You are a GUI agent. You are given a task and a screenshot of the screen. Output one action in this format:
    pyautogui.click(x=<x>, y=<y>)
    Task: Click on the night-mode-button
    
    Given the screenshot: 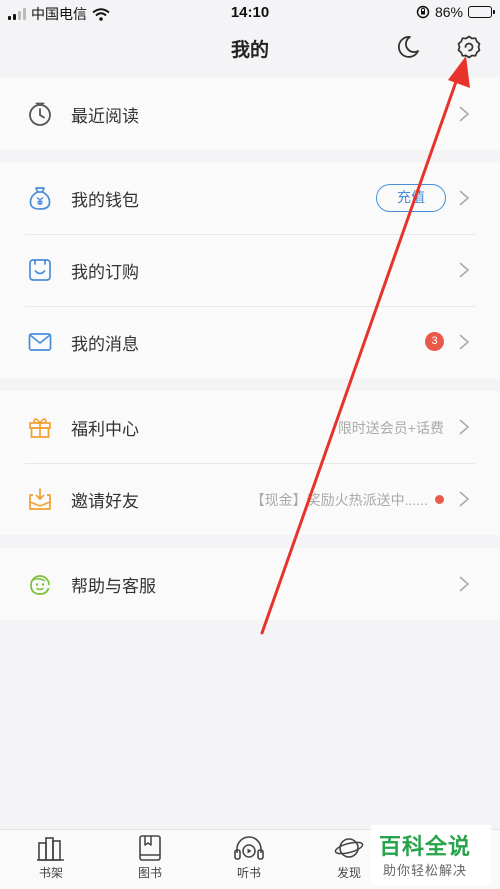 What is the action you would take?
    pyautogui.click(x=408, y=47)
    